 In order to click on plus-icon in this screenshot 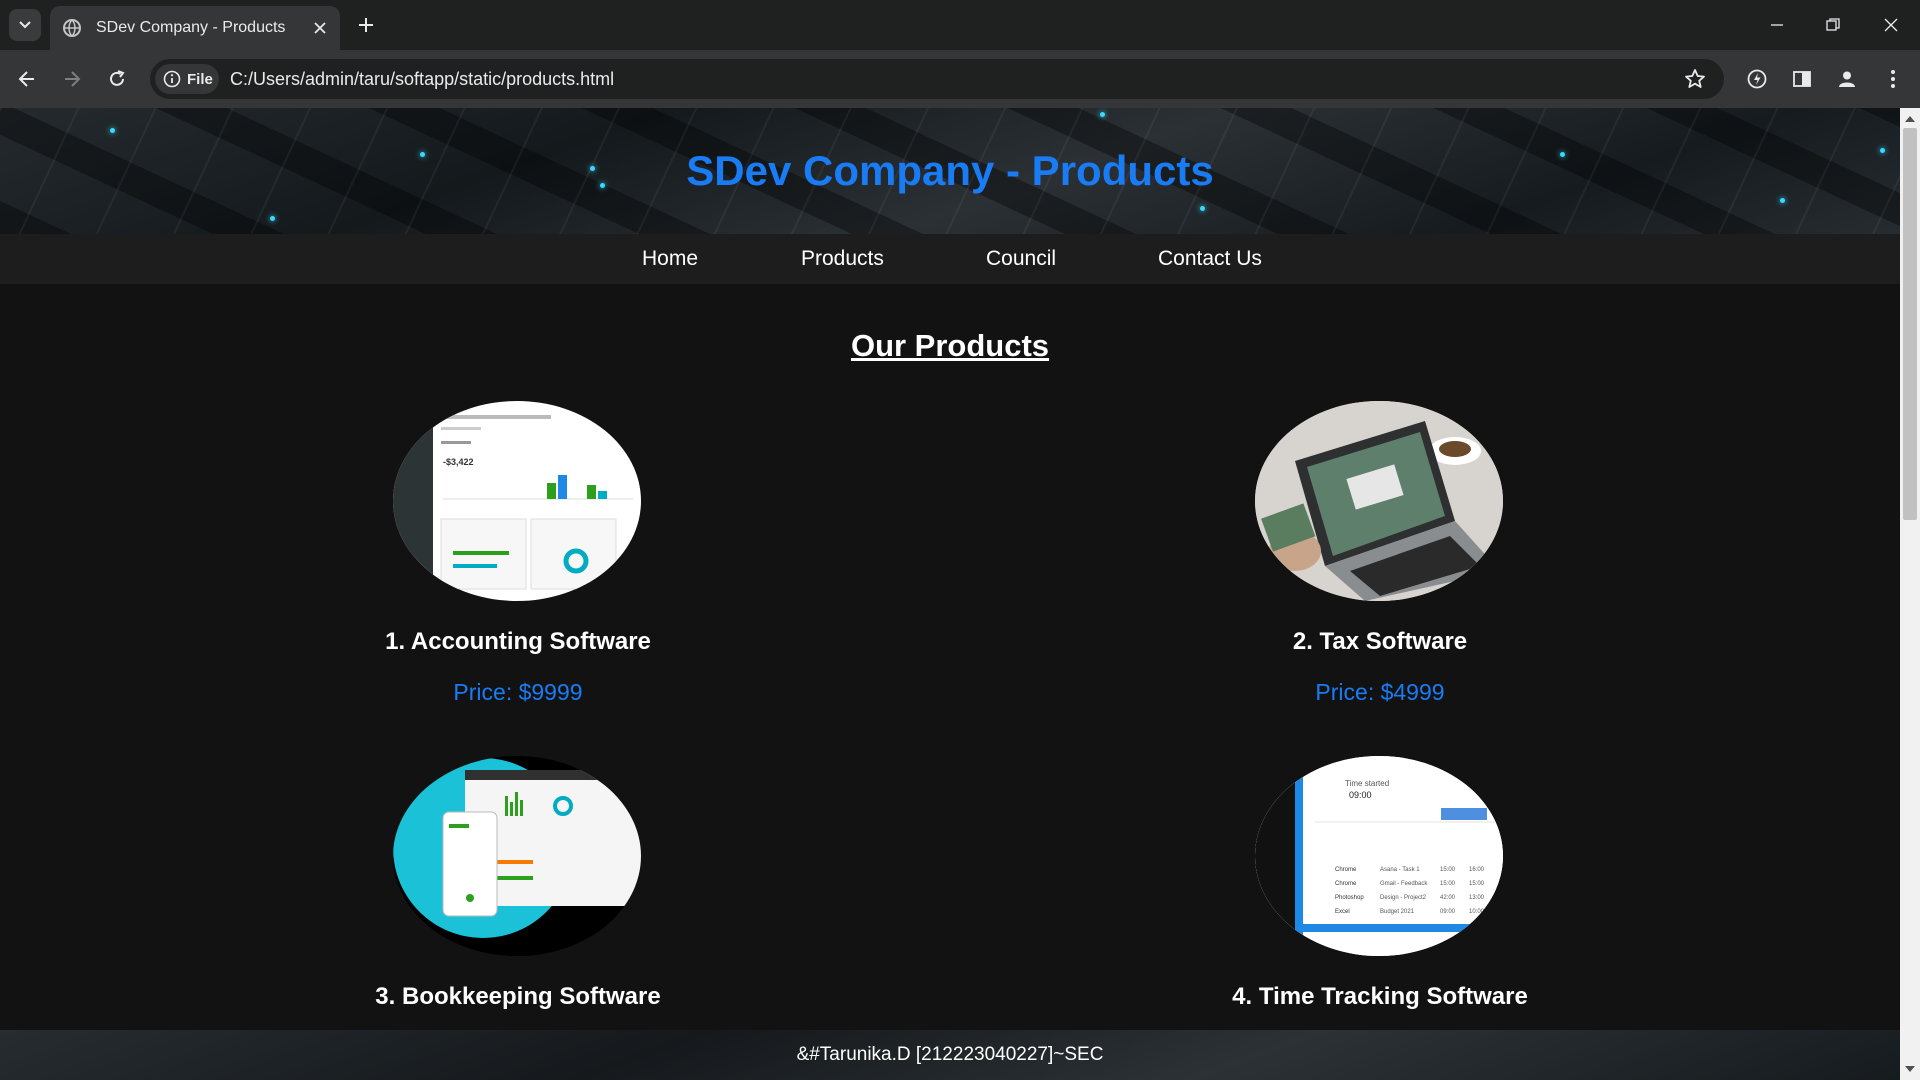, I will do `click(366, 25)`.